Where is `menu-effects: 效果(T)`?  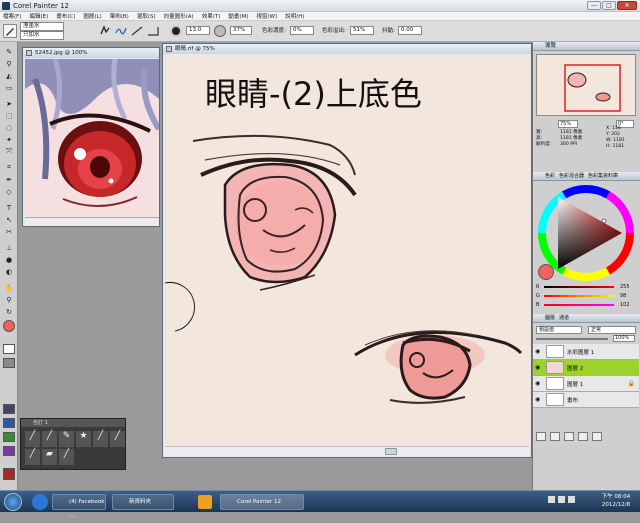
menu-effects: 效果(T) is located at coordinates (211, 16).